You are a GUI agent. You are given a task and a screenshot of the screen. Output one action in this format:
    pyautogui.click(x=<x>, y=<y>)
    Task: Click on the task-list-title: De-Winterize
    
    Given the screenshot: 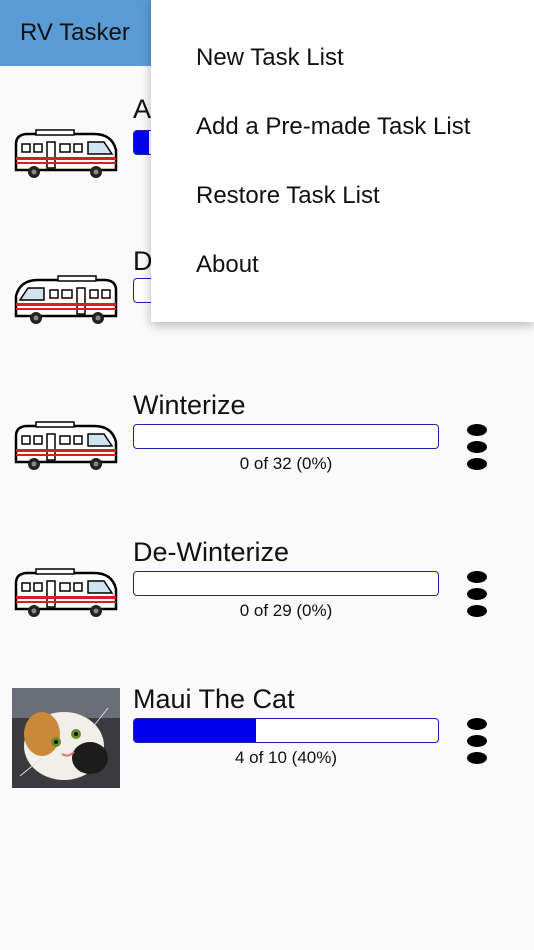 What is the action you would take?
    pyautogui.click(x=211, y=552)
    